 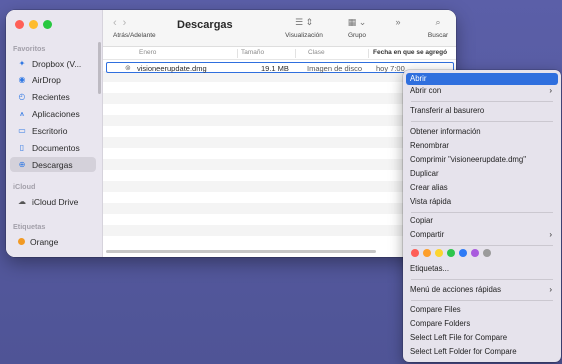 What do you see at coordinates (427, 234) in the screenshot?
I see `menu-item-label: Compartir` at bounding box center [427, 234].